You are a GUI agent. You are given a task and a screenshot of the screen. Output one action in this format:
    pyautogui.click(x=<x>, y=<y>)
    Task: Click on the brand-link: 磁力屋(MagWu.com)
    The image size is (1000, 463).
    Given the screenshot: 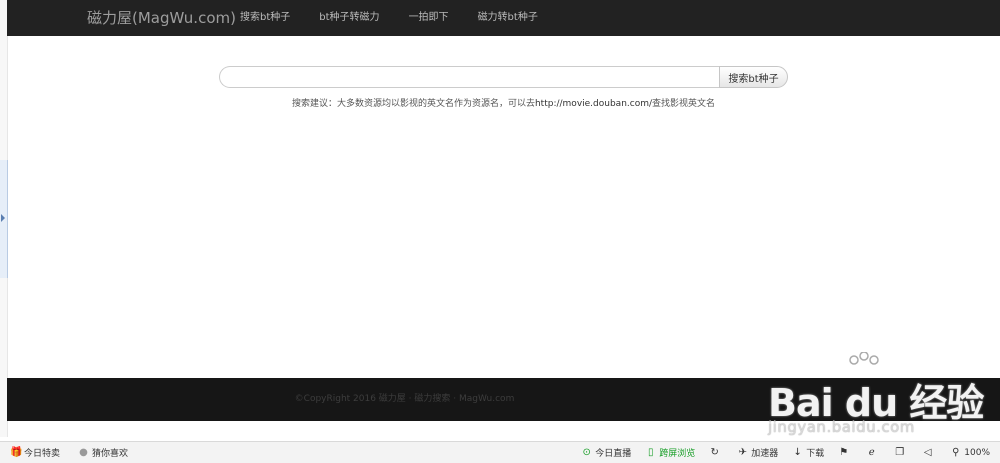 What is the action you would take?
    pyautogui.click(x=161, y=18)
    